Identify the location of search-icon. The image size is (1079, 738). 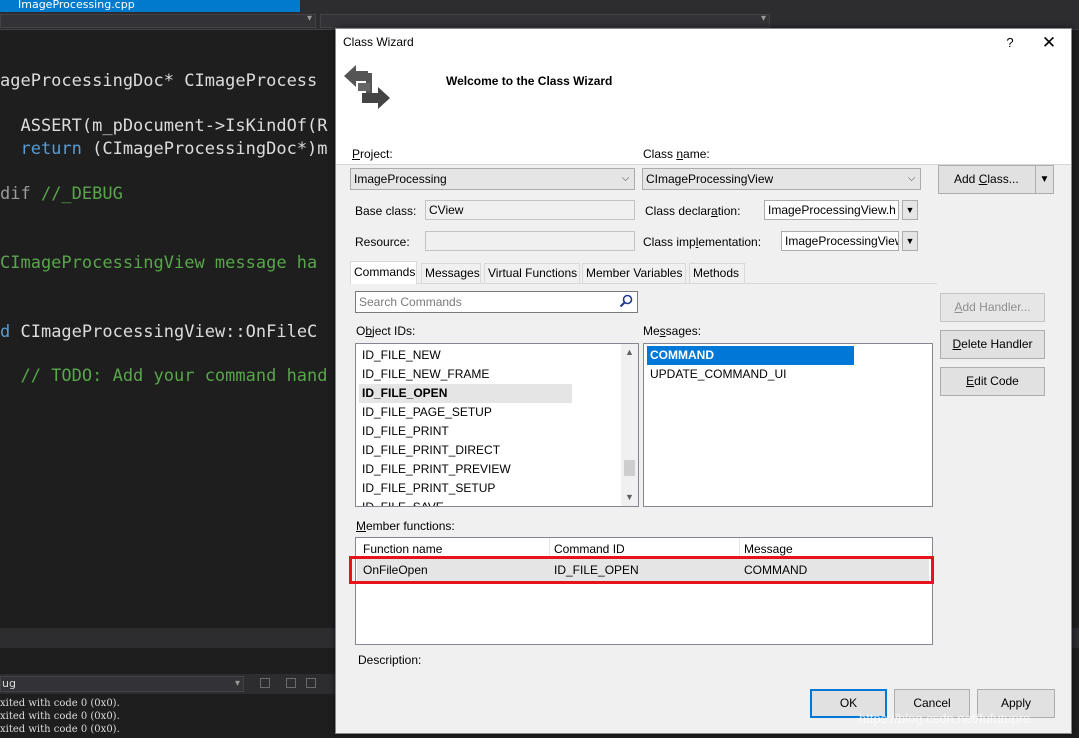
(626, 301).